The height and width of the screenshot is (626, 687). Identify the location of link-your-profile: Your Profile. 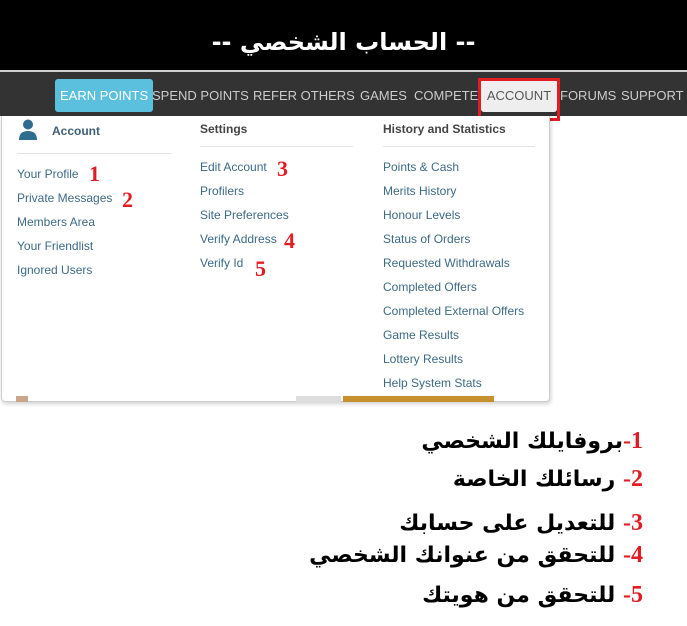
(48, 174).